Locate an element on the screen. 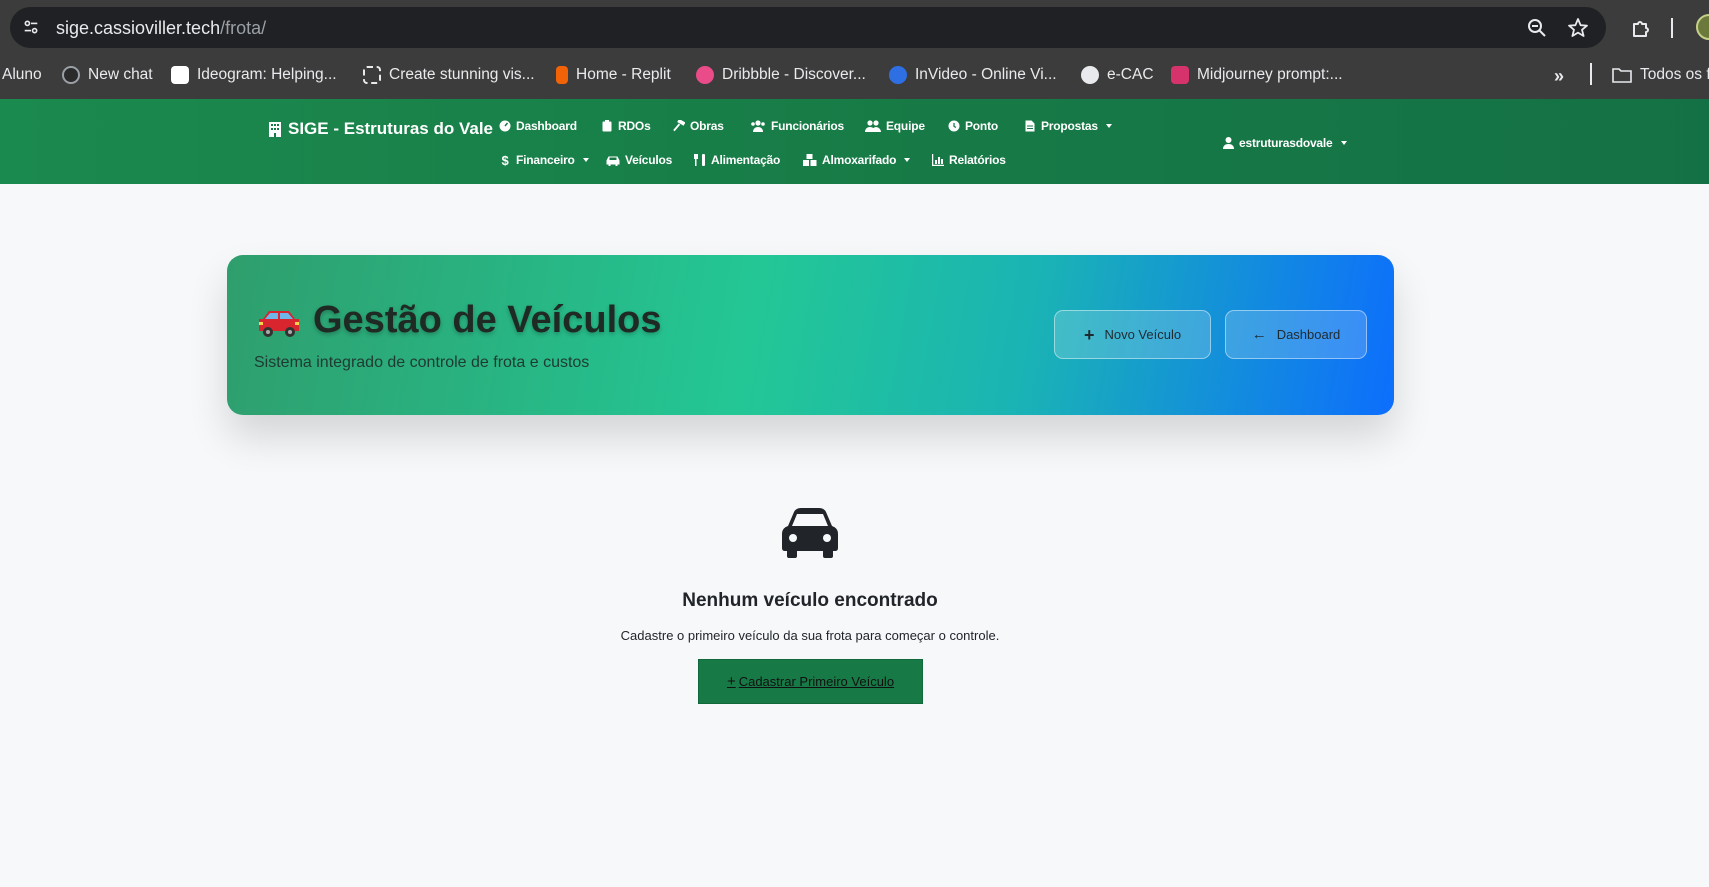 The image size is (1709, 887). brand: SIGE - Estruturas do Vale is located at coordinates (380, 129).